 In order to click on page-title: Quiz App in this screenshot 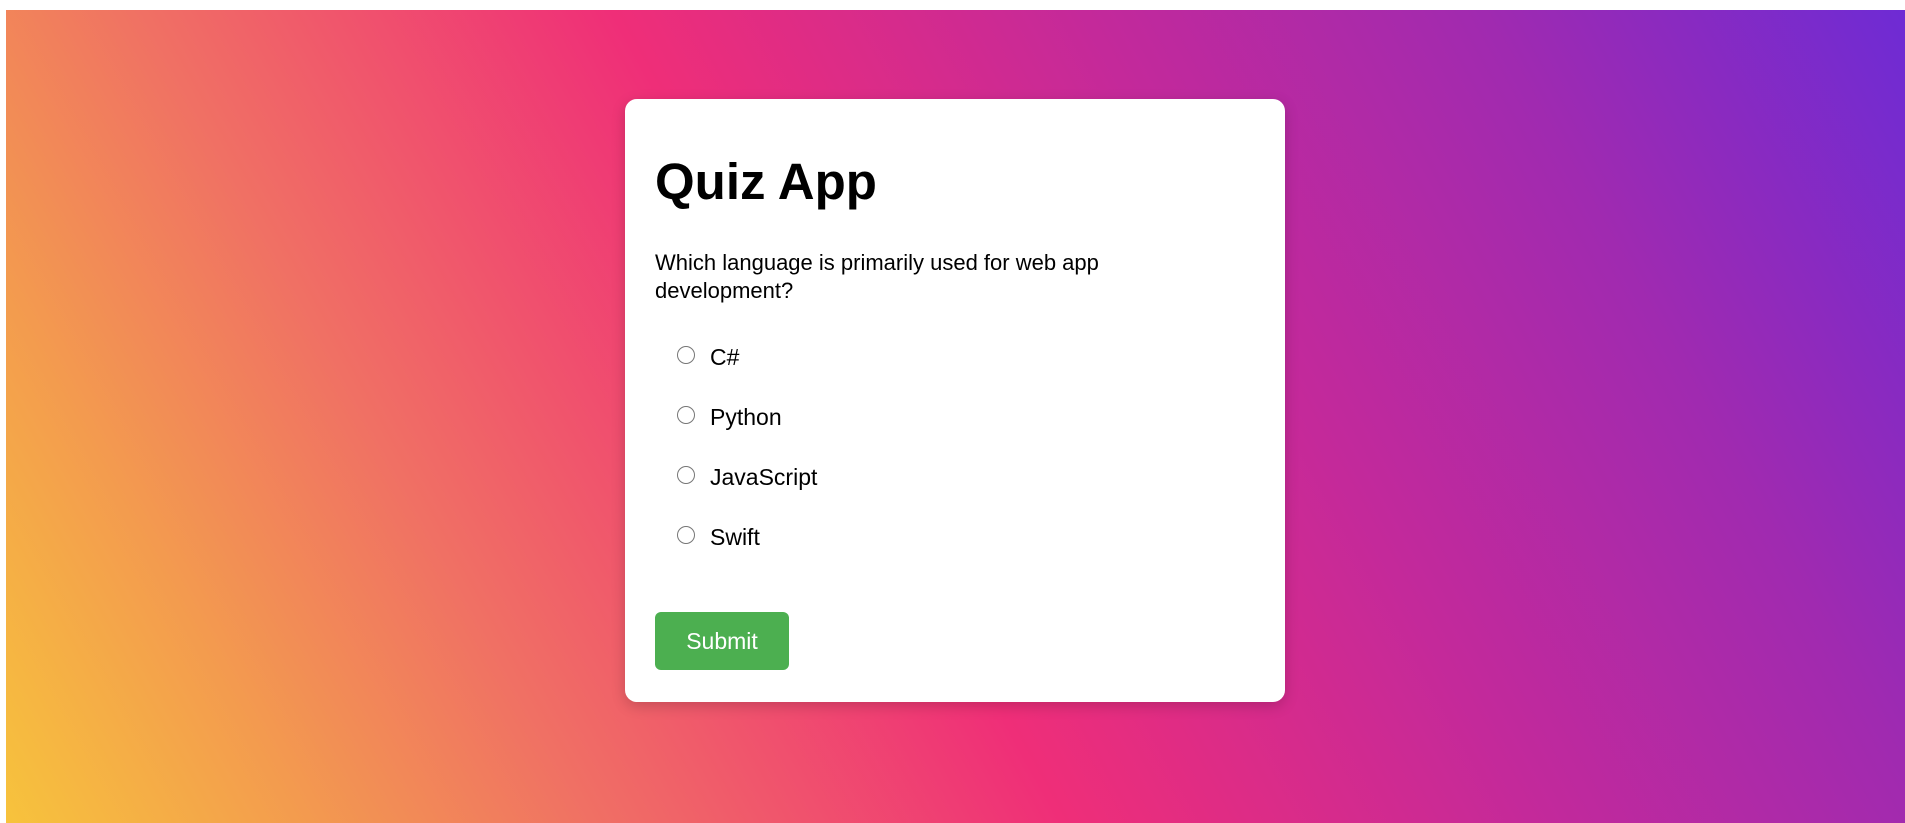, I will do `click(766, 181)`.